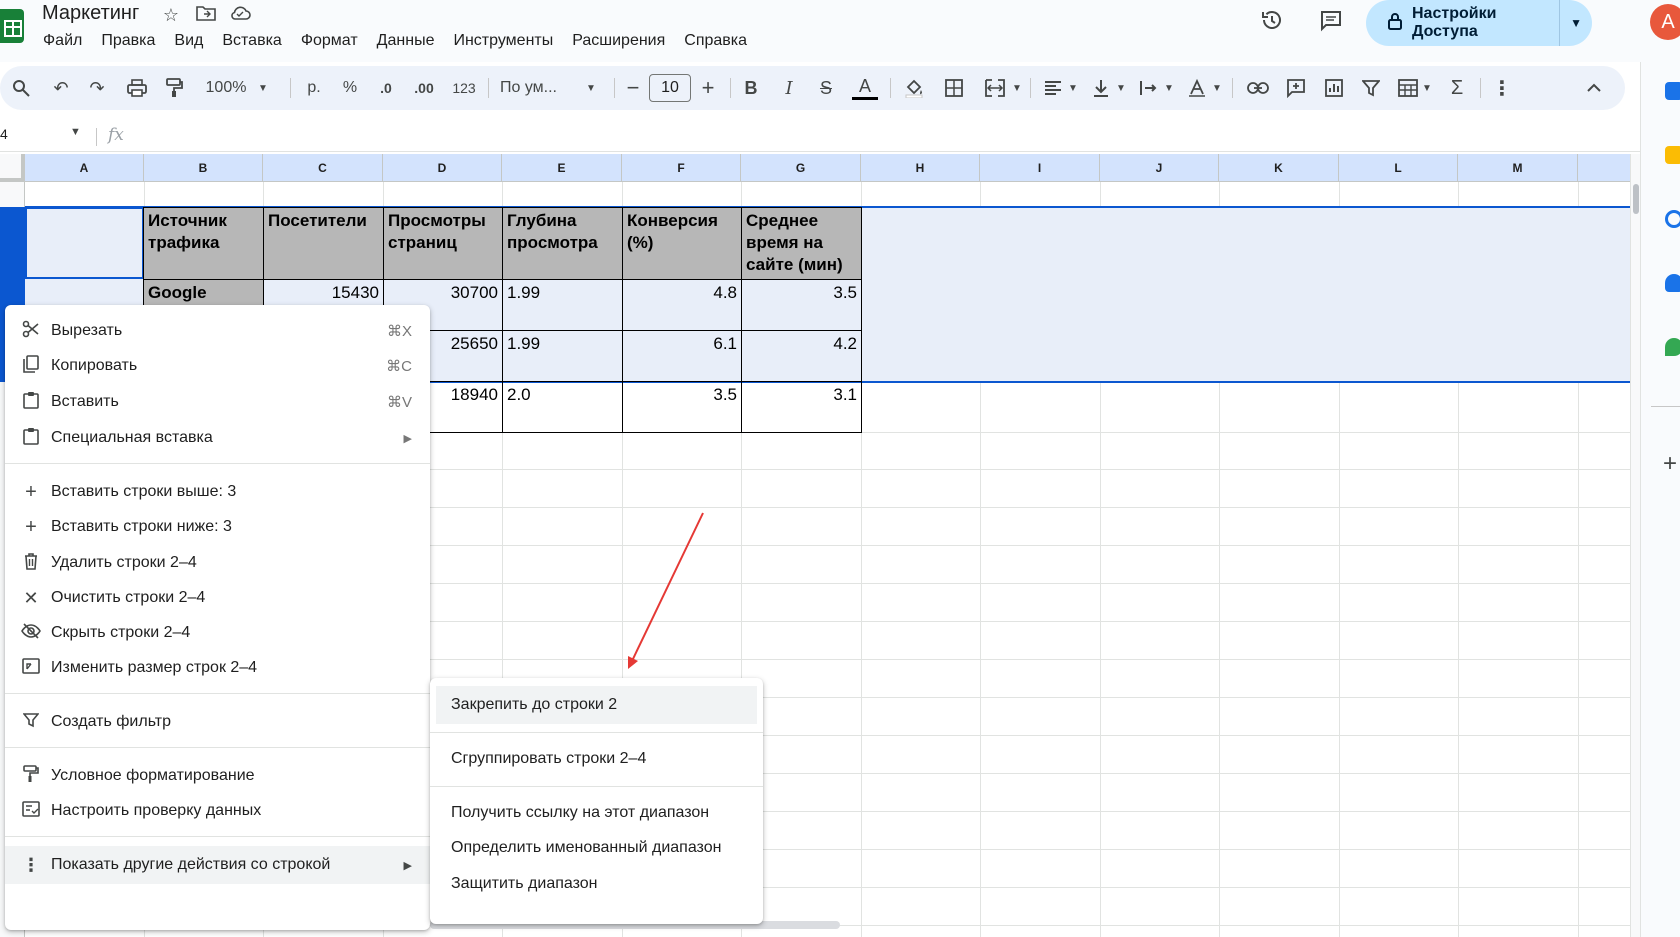 The width and height of the screenshot is (1680, 937). Describe the element at coordinates (1169, 88) in the screenshot. I see `wrap-dropdown-icon: ▼` at that location.